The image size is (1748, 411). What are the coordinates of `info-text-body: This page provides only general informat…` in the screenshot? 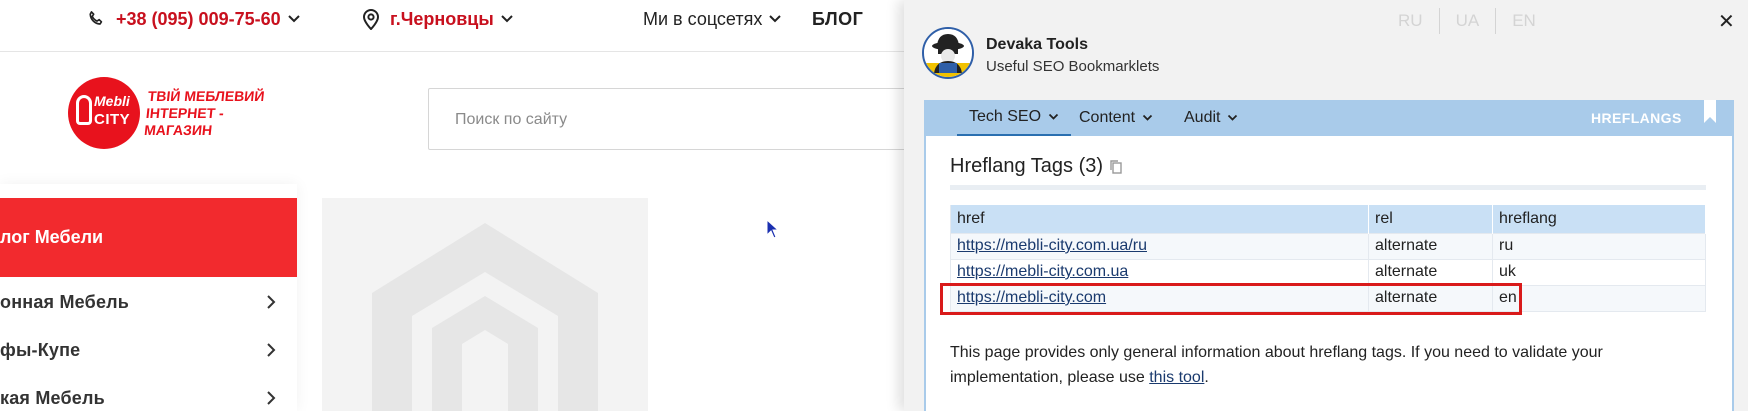 It's located at (1276, 365).